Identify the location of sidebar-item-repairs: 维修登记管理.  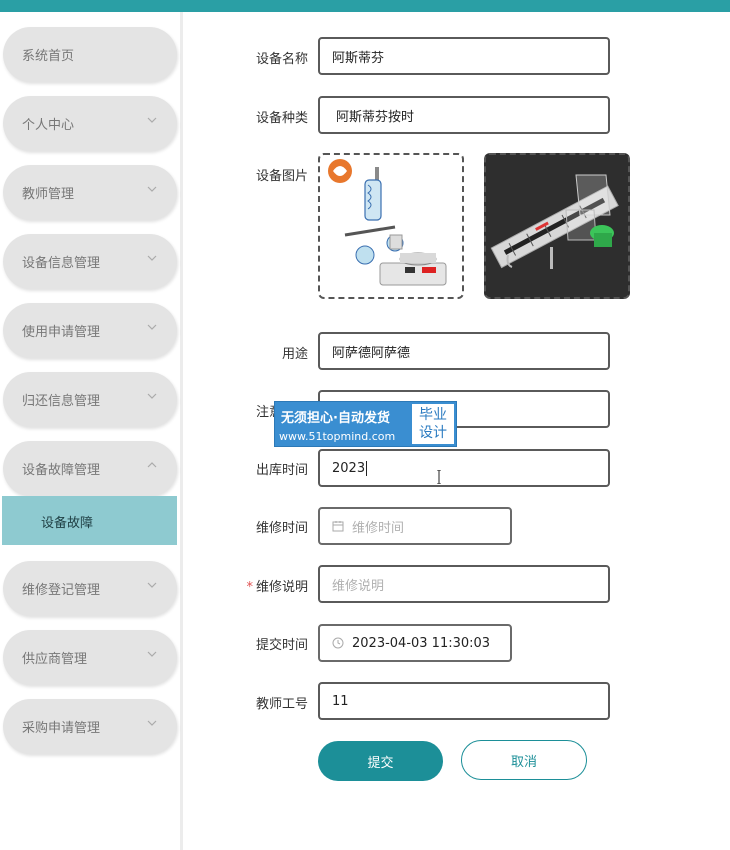
(90, 588).